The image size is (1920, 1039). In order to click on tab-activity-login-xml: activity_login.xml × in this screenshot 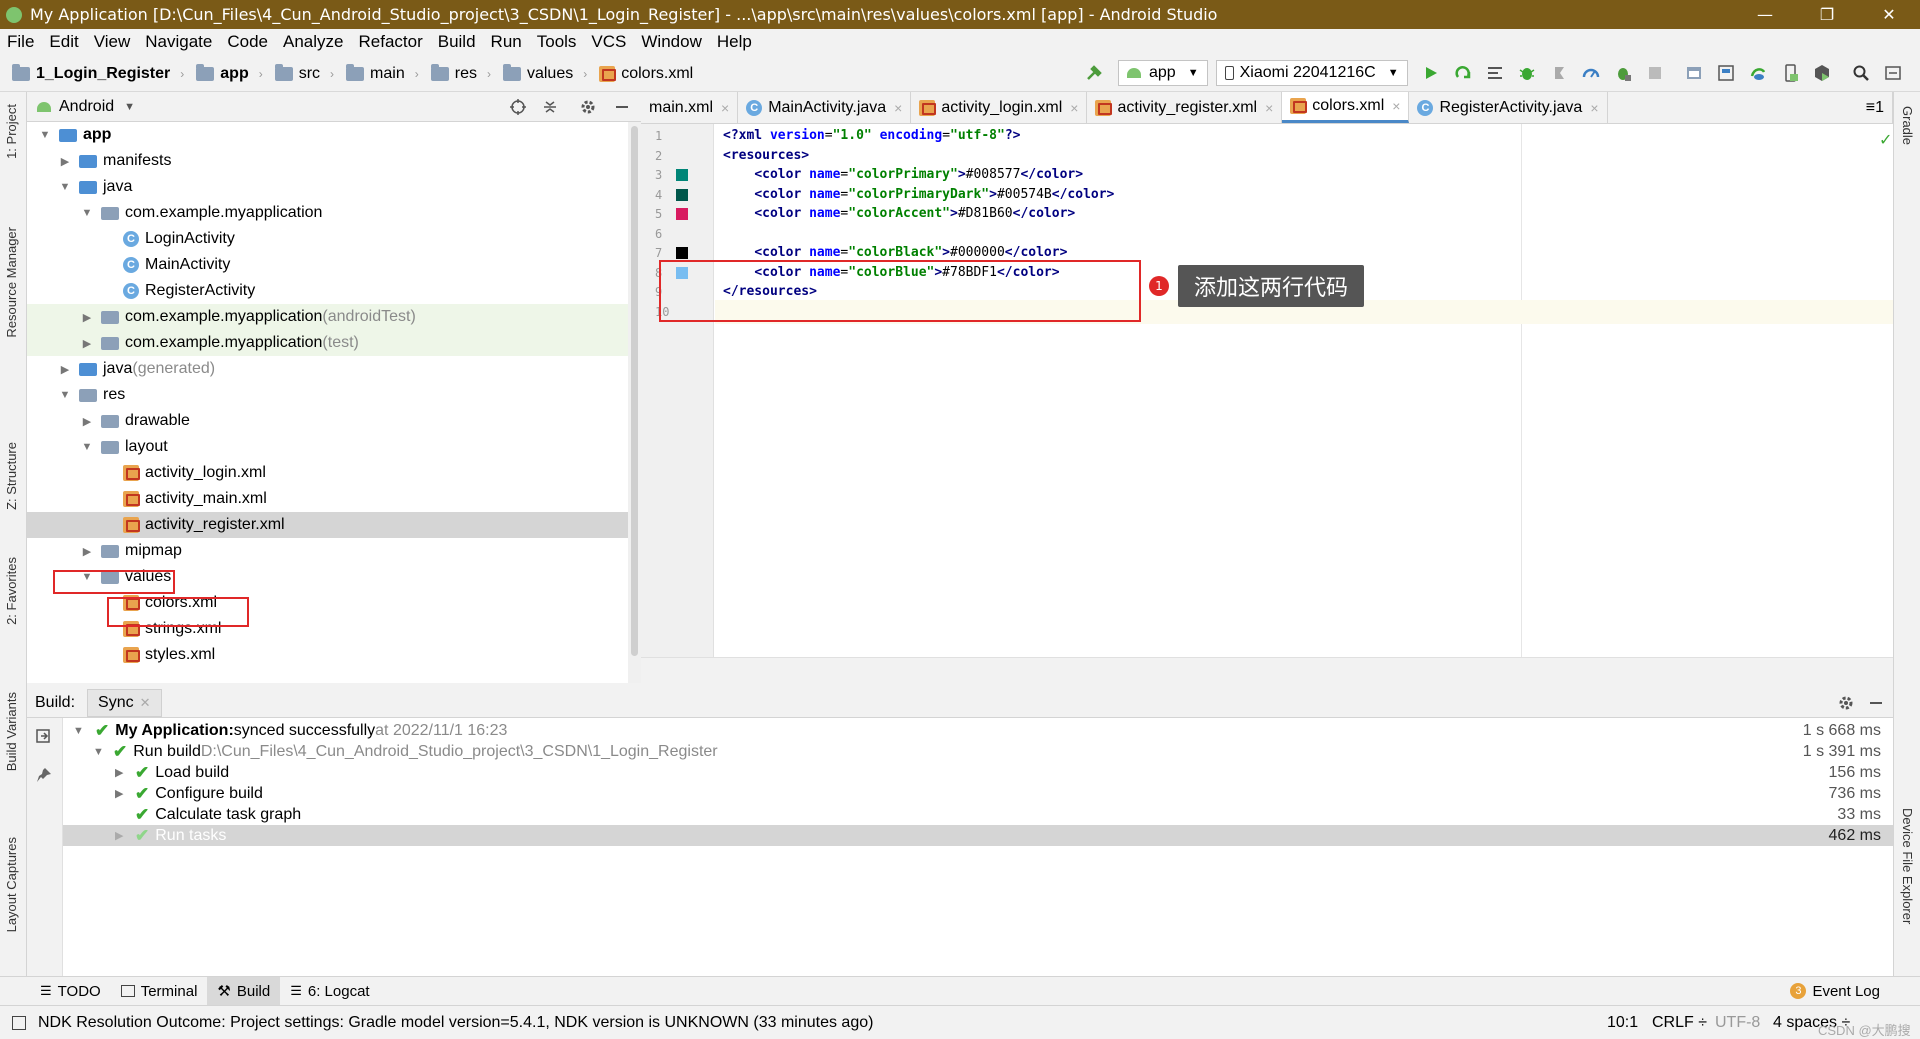, I will do `click(999, 107)`.